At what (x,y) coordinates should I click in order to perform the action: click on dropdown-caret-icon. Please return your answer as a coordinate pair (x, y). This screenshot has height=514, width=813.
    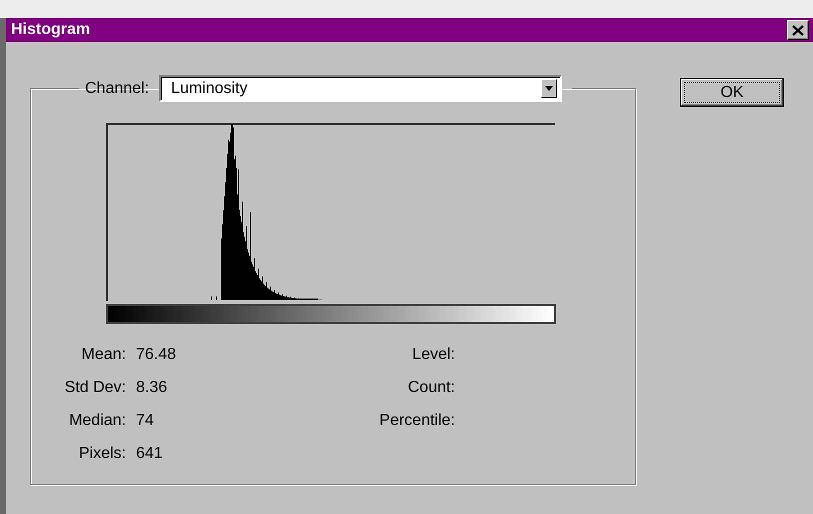
    Looking at the image, I should click on (549, 88).